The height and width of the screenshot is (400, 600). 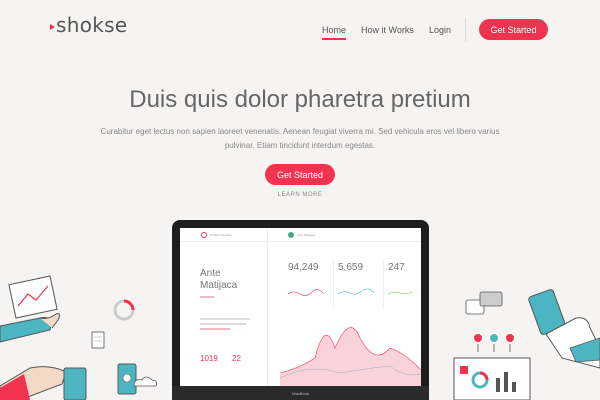 I want to click on laptop-base: MacBook, so click(x=300, y=393).